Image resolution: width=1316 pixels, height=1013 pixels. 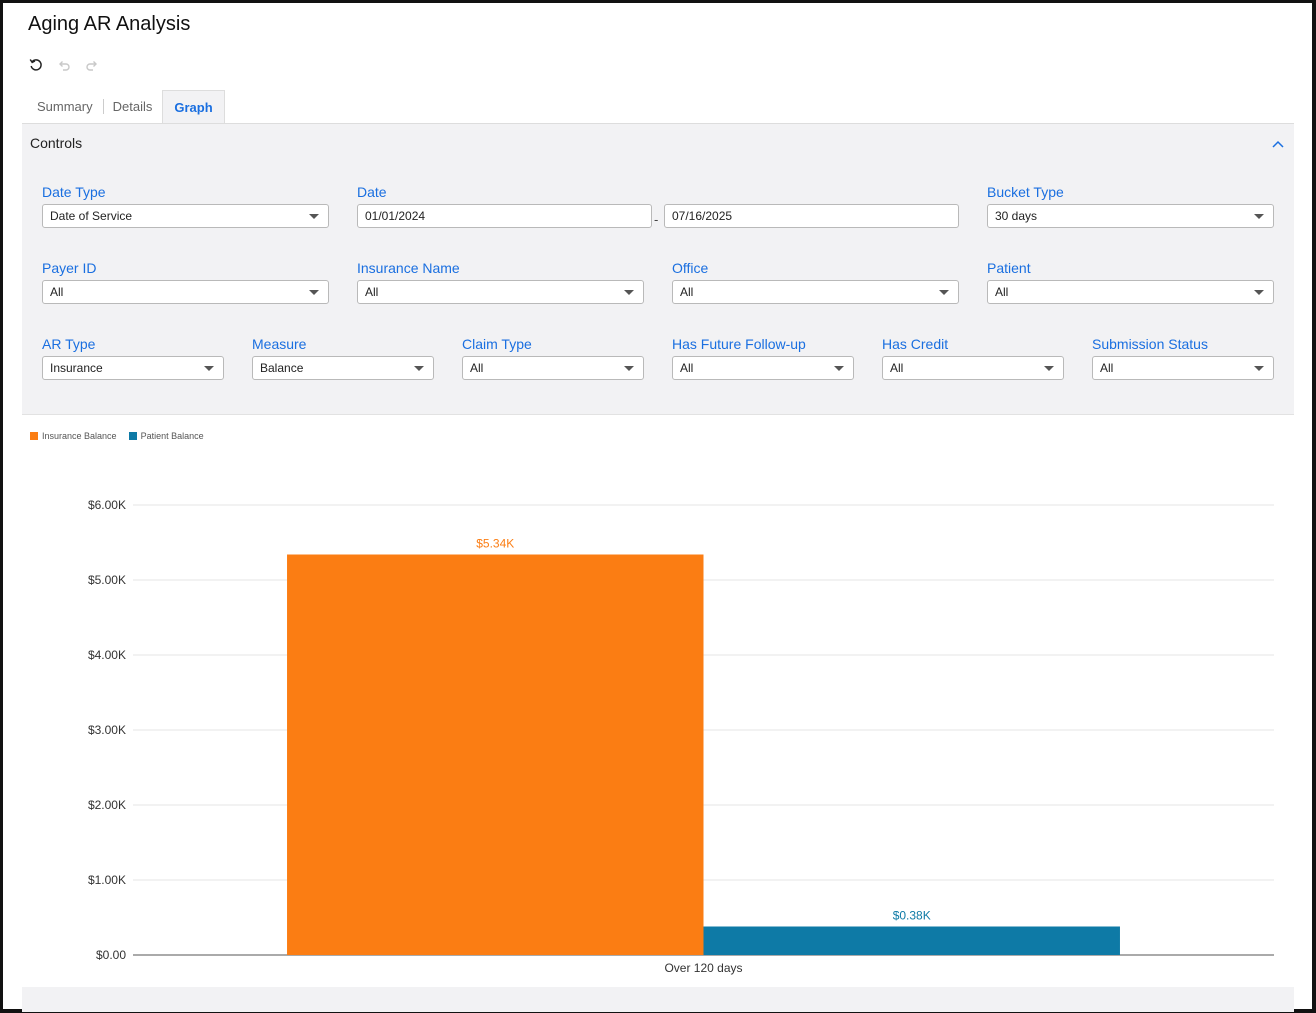 I want to click on office-select: All, so click(x=815, y=292).